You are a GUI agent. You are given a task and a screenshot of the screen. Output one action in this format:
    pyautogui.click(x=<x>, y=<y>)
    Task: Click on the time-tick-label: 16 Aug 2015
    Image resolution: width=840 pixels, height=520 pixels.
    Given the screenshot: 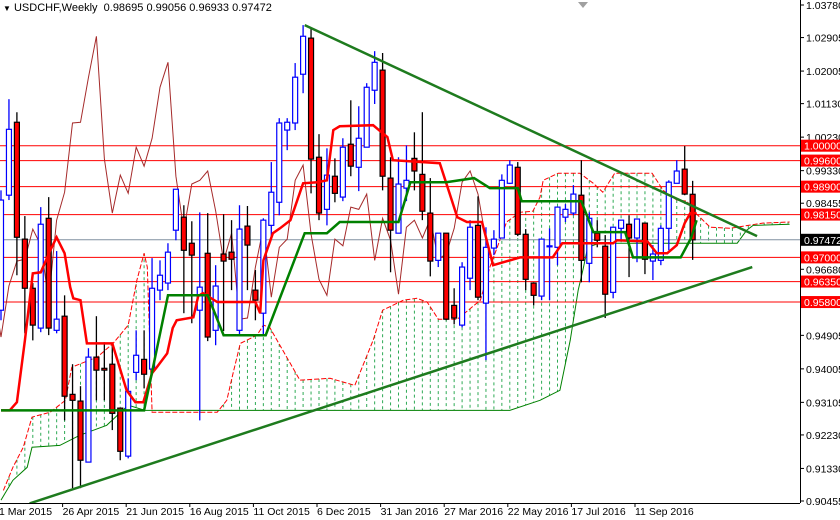 What is the action you would take?
    pyautogui.click(x=219, y=512)
    